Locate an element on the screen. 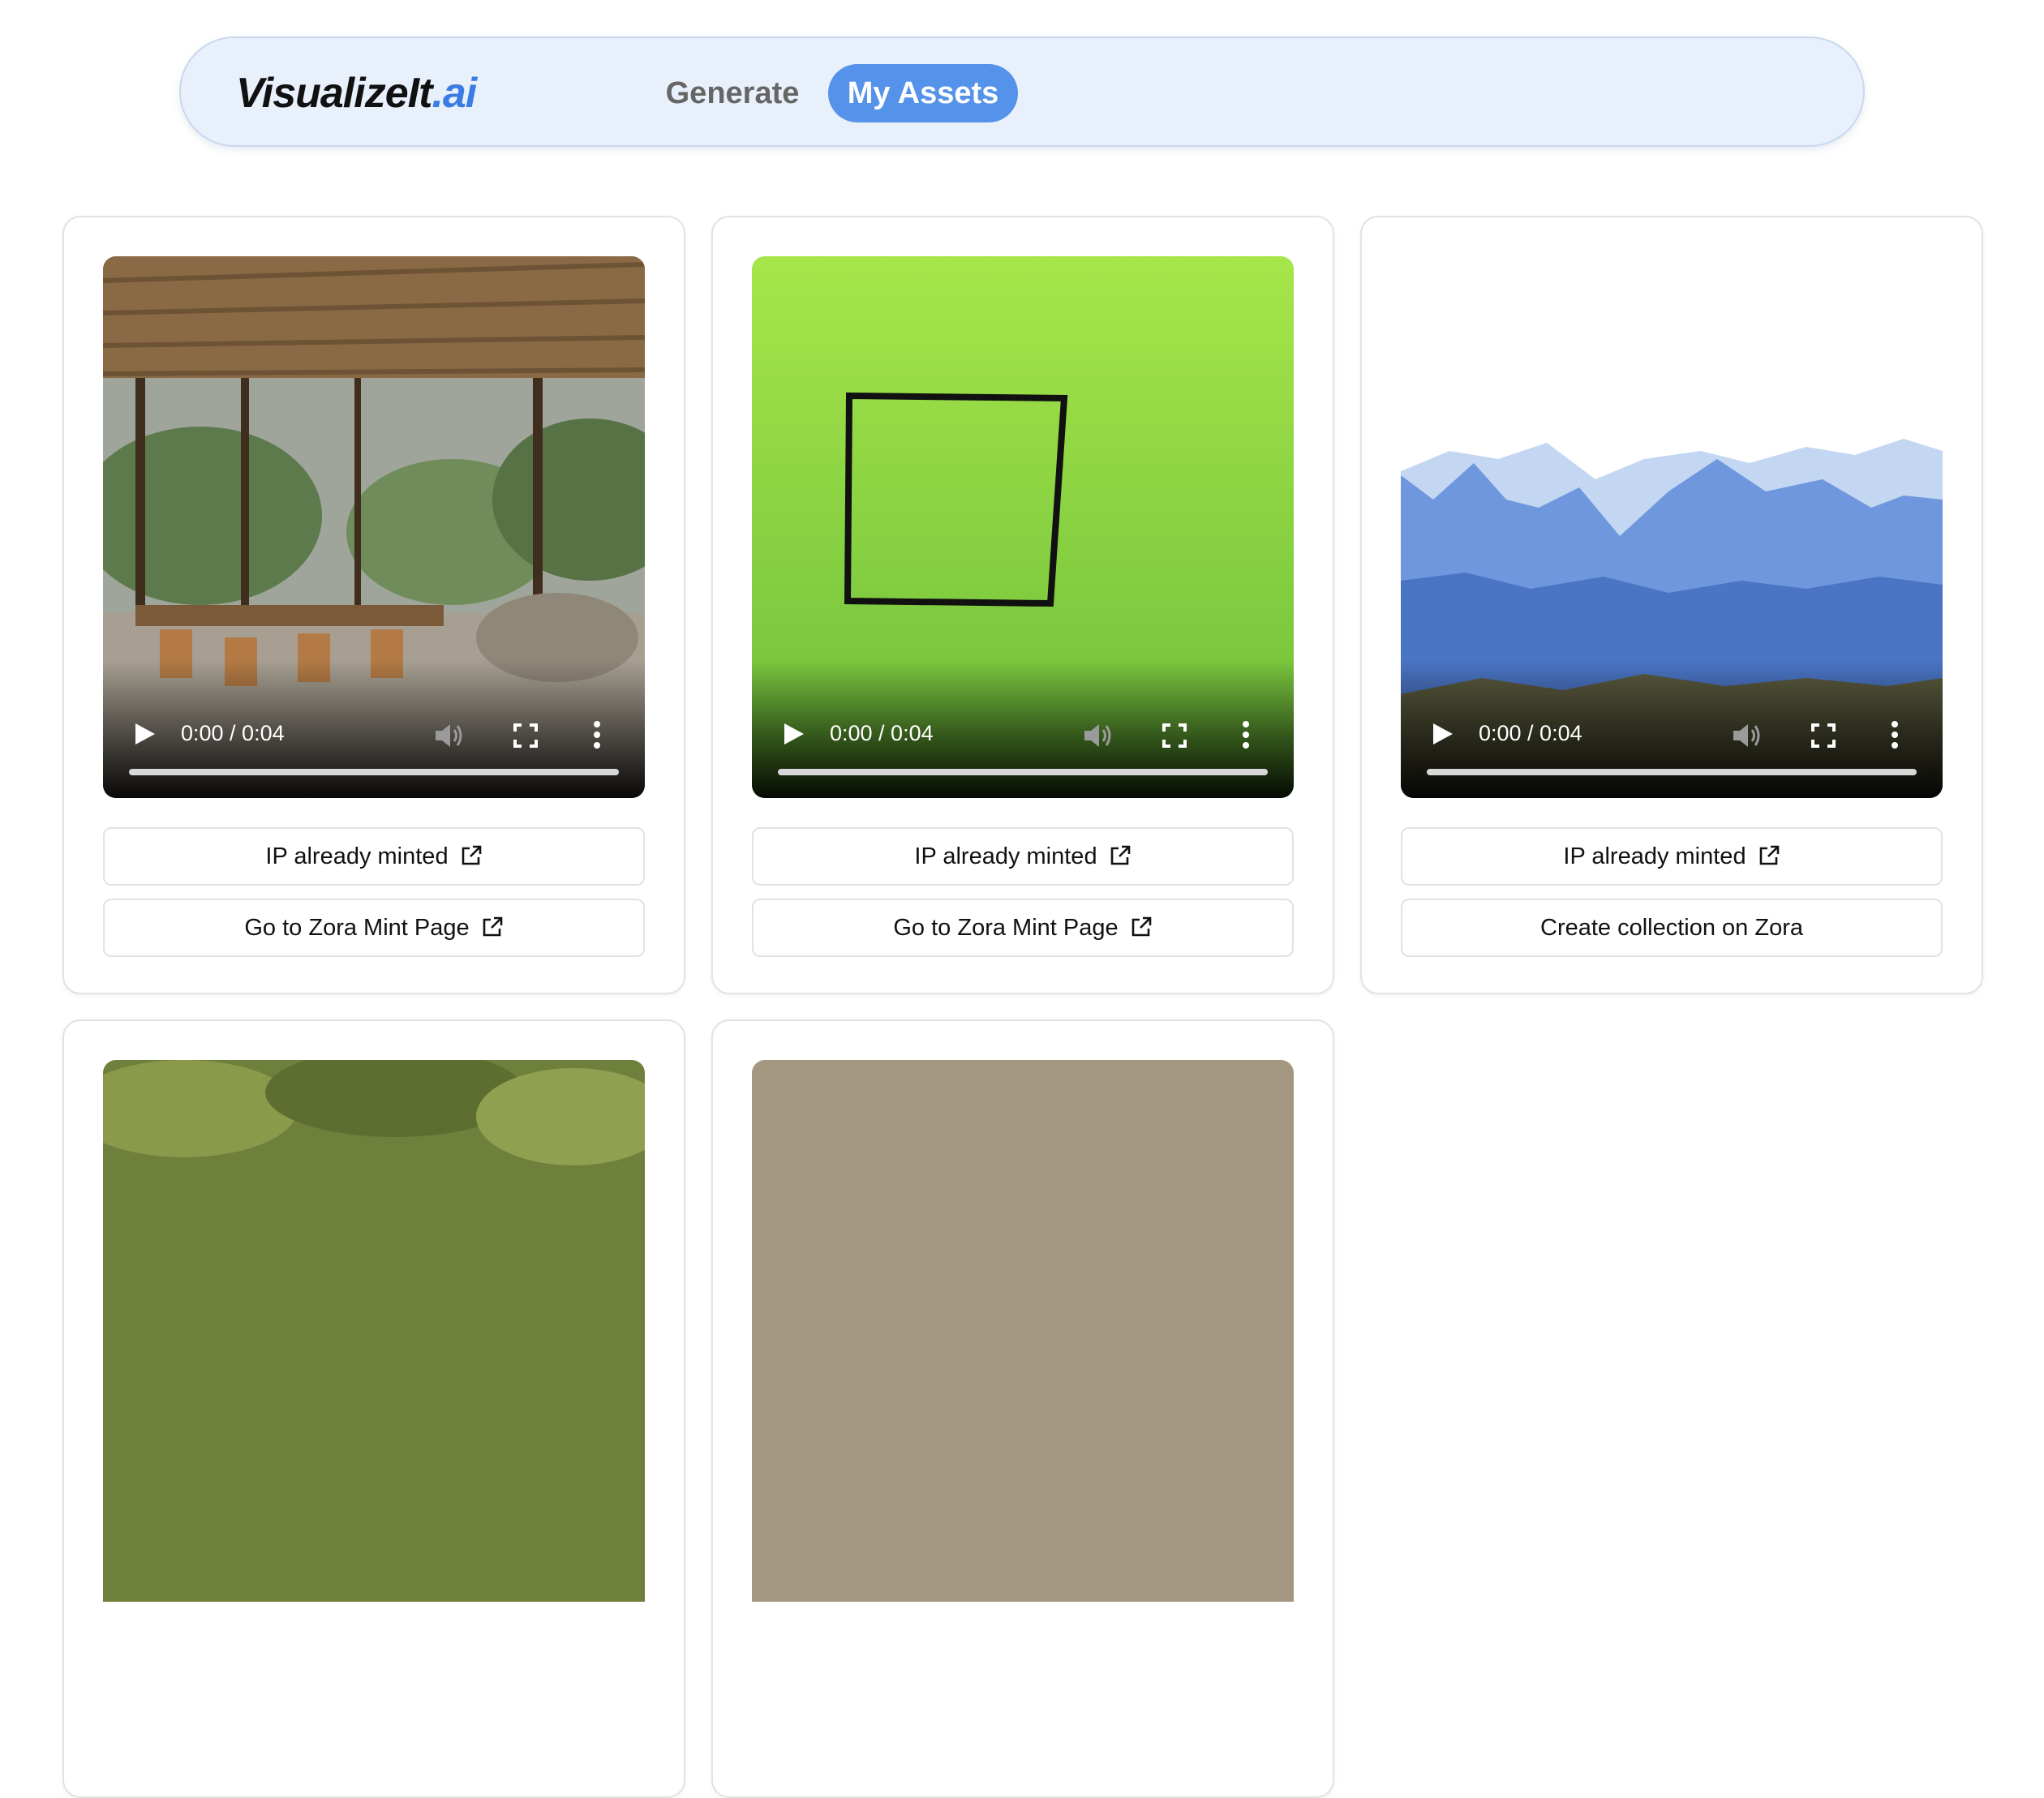 This screenshot has width=2044, height=1798. zora-action-label: Create collection on Zora is located at coordinates (1671, 928).